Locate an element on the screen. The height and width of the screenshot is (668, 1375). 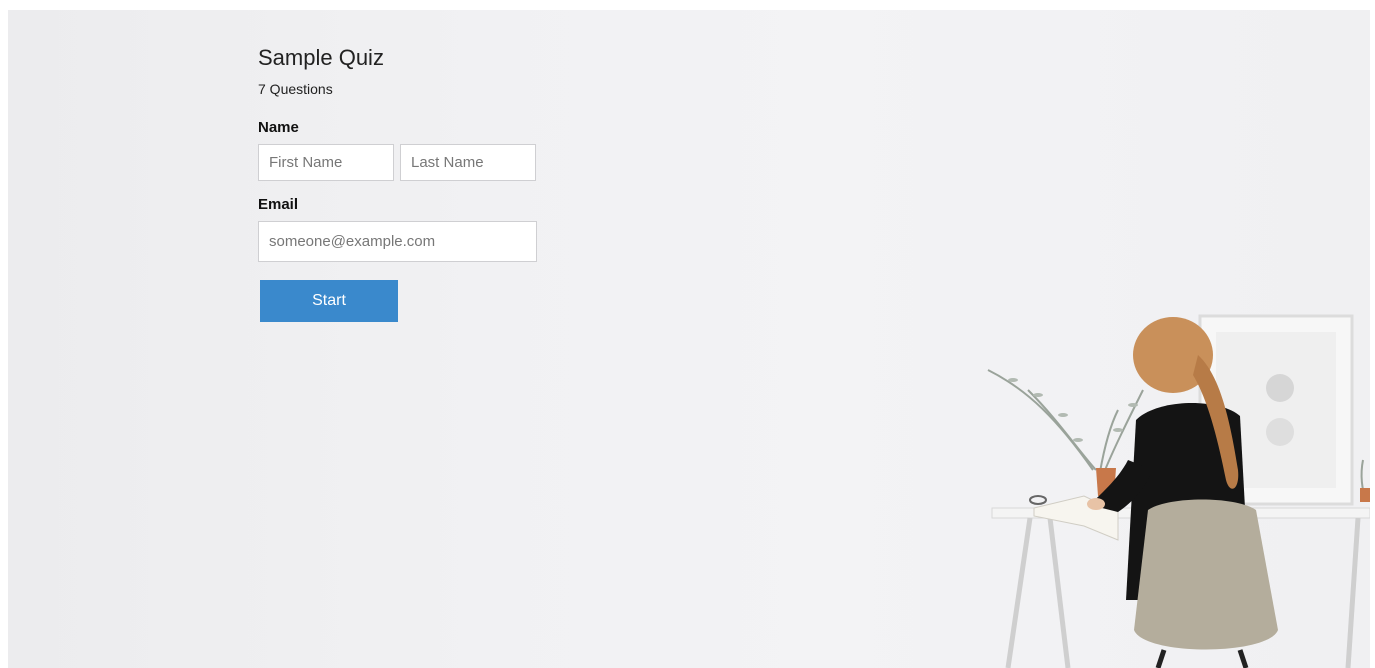
name-row is located at coordinates (408, 162).